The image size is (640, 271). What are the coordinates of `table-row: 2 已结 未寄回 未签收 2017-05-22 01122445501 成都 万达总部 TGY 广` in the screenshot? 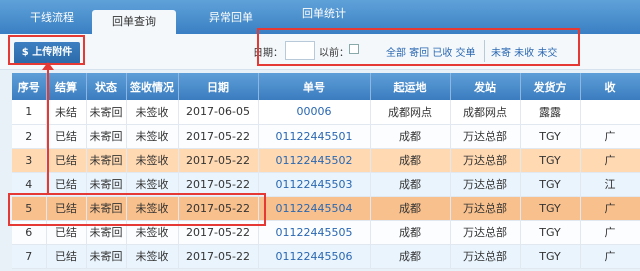 It's located at (326, 136).